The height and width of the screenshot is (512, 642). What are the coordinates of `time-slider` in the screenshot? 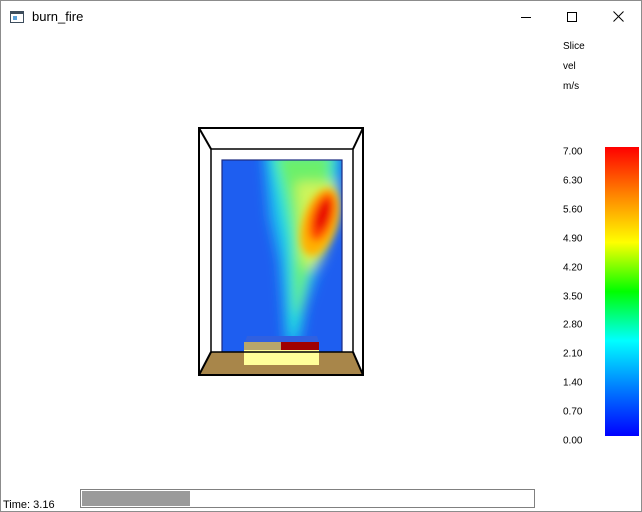 It's located at (307, 498).